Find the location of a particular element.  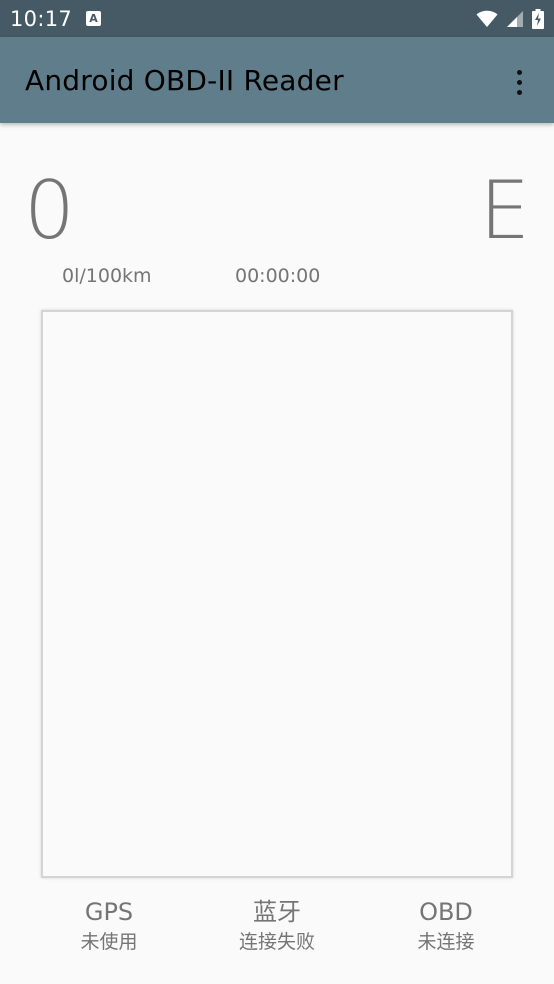

bluetooth-status-value: 连接失败 is located at coordinates (276, 942).